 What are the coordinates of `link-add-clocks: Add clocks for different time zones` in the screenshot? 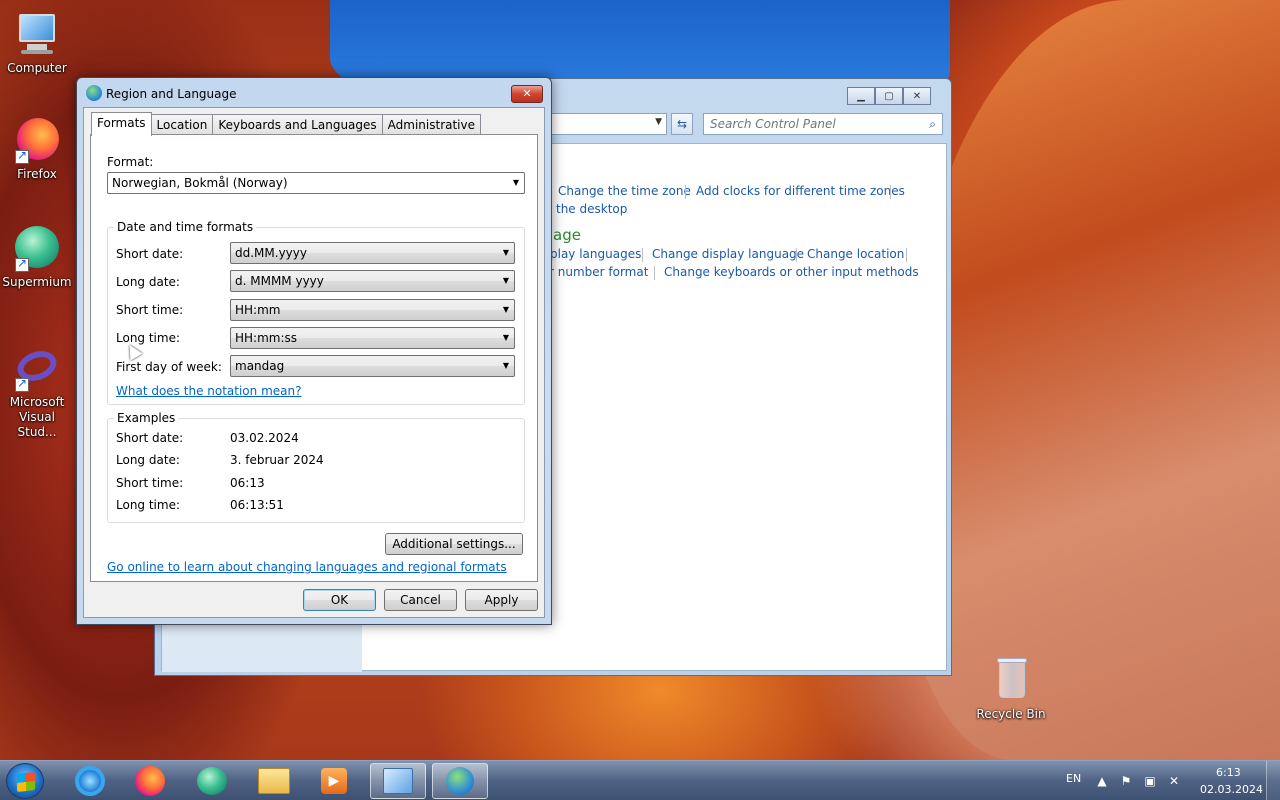 It's located at (800, 191).